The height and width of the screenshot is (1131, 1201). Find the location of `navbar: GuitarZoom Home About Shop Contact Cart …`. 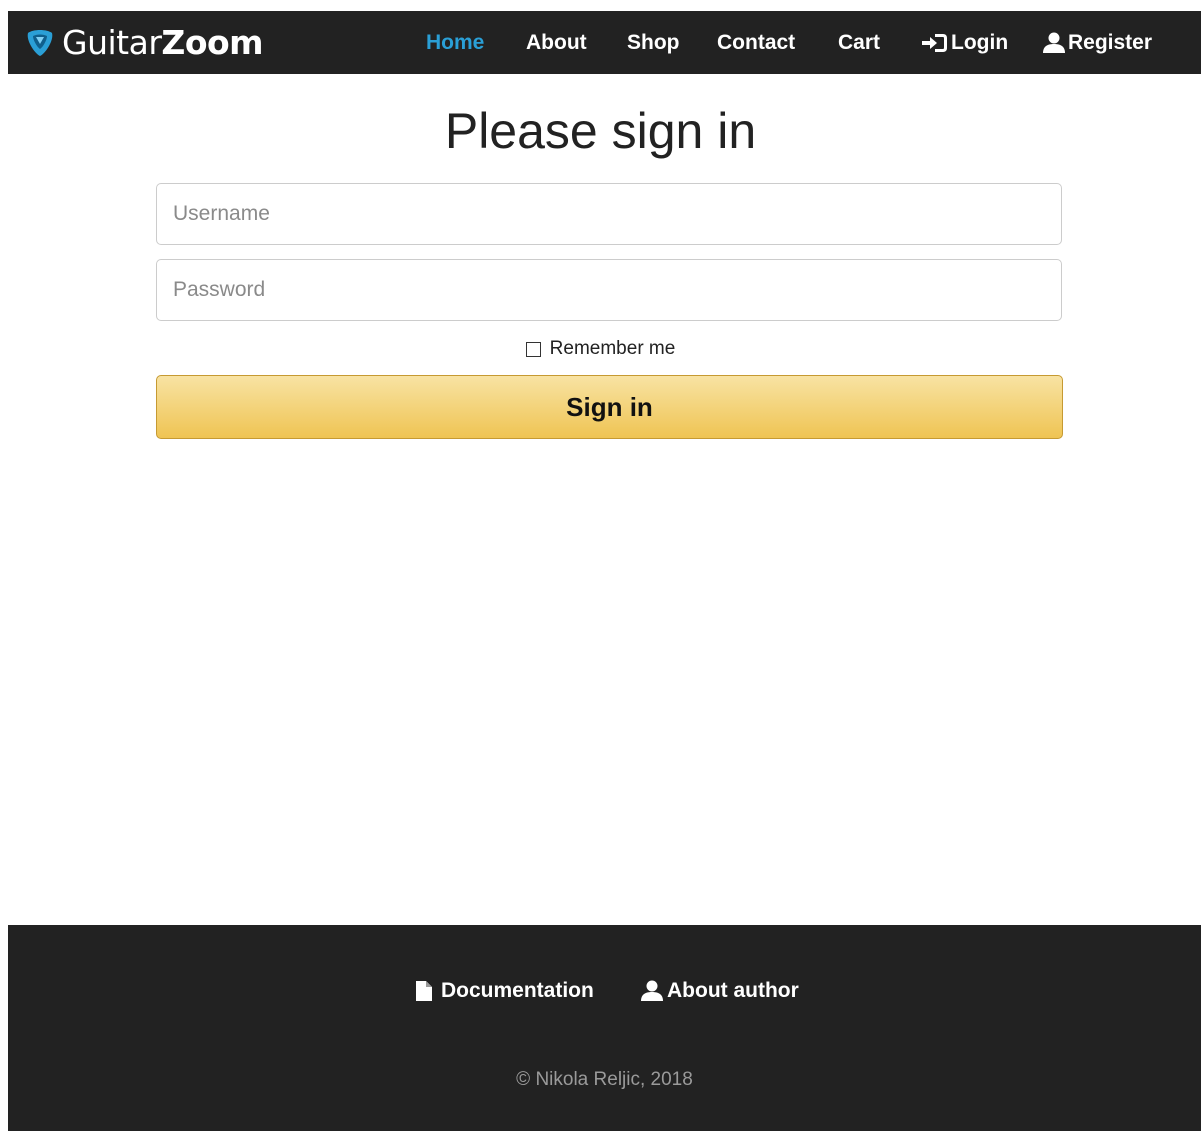

navbar: GuitarZoom Home About Shop Contact Cart … is located at coordinates (604, 42).